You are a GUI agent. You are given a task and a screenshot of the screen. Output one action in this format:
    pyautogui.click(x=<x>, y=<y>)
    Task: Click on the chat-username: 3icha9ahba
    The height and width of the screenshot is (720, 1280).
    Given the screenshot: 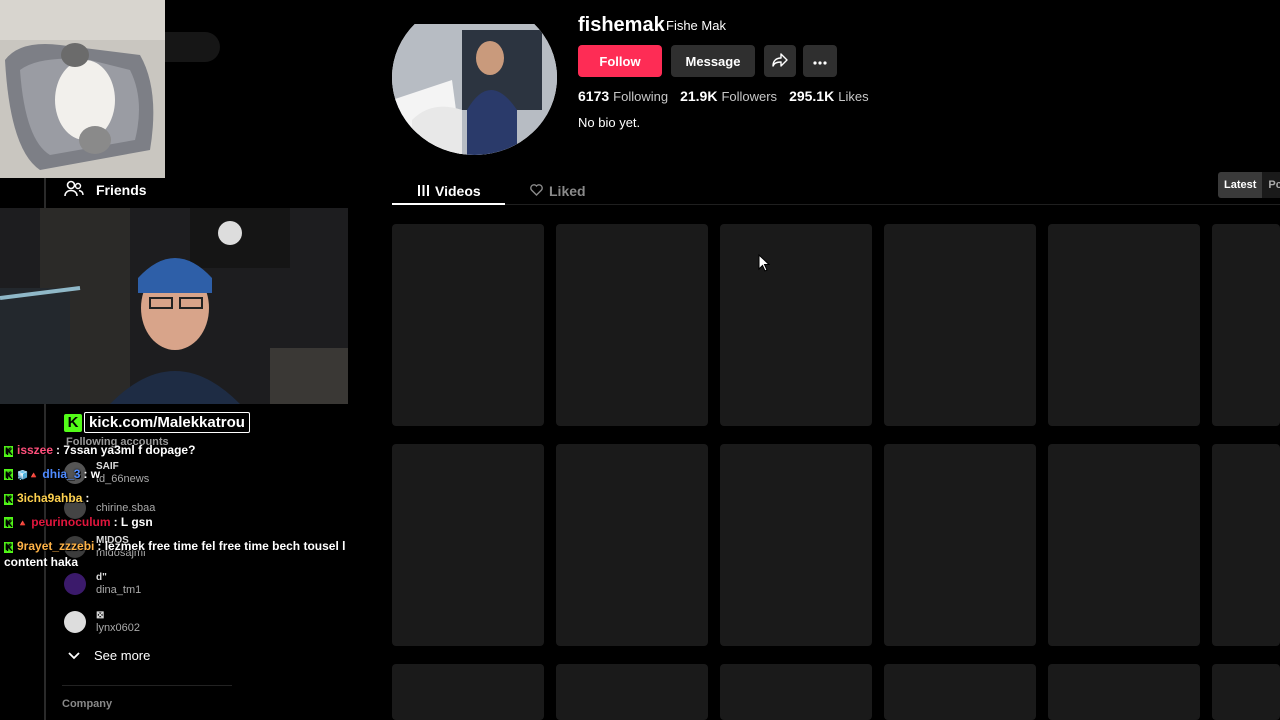 What is the action you would take?
    pyautogui.click(x=50, y=498)
    